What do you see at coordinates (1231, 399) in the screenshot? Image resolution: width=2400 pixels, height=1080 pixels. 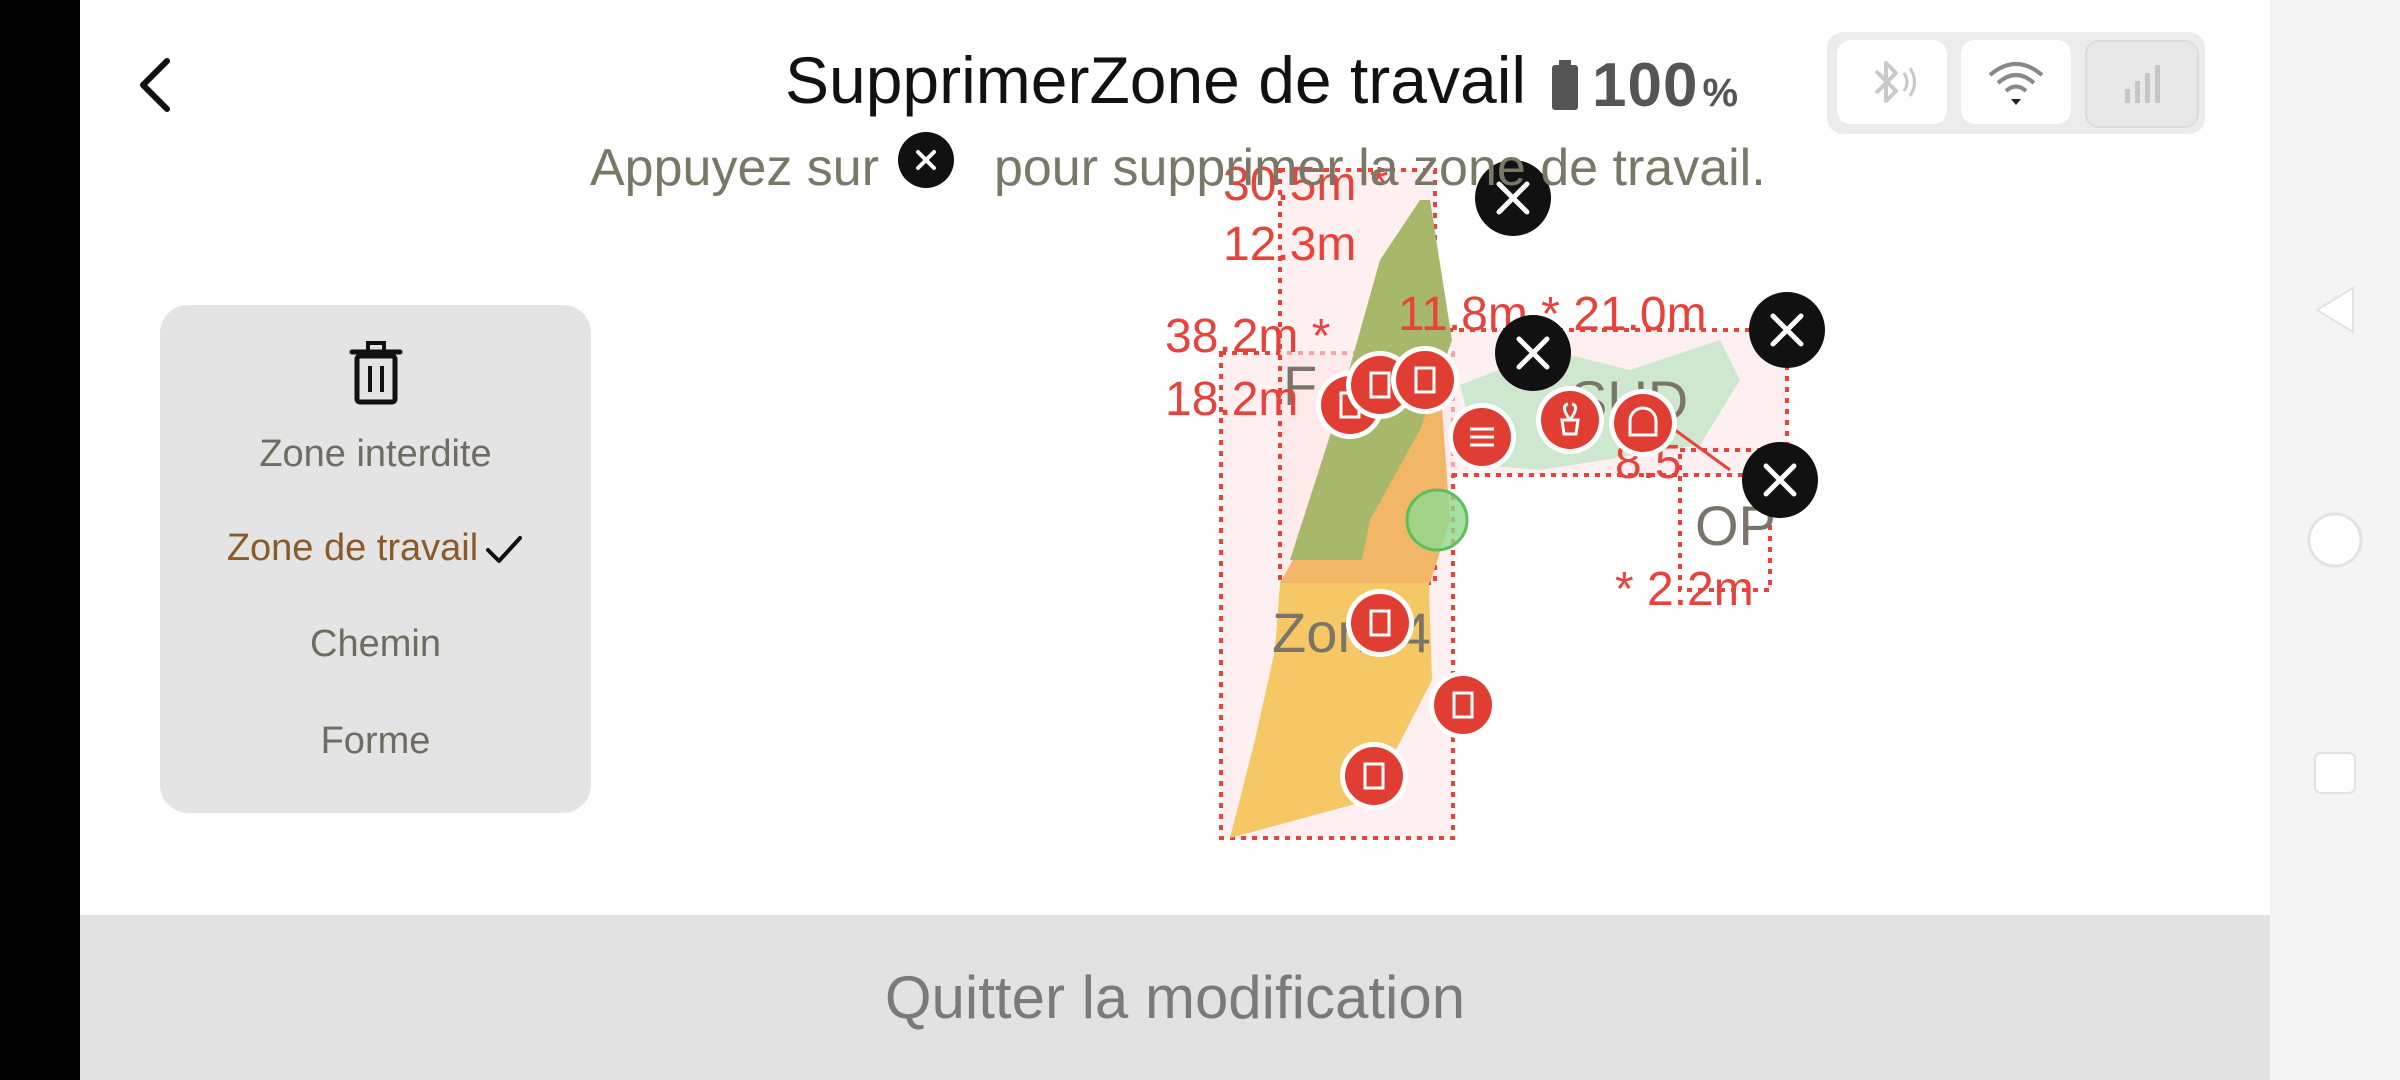 I see `dimension-label-2-line2: 18.2m` at bounding box center [1231, 399].